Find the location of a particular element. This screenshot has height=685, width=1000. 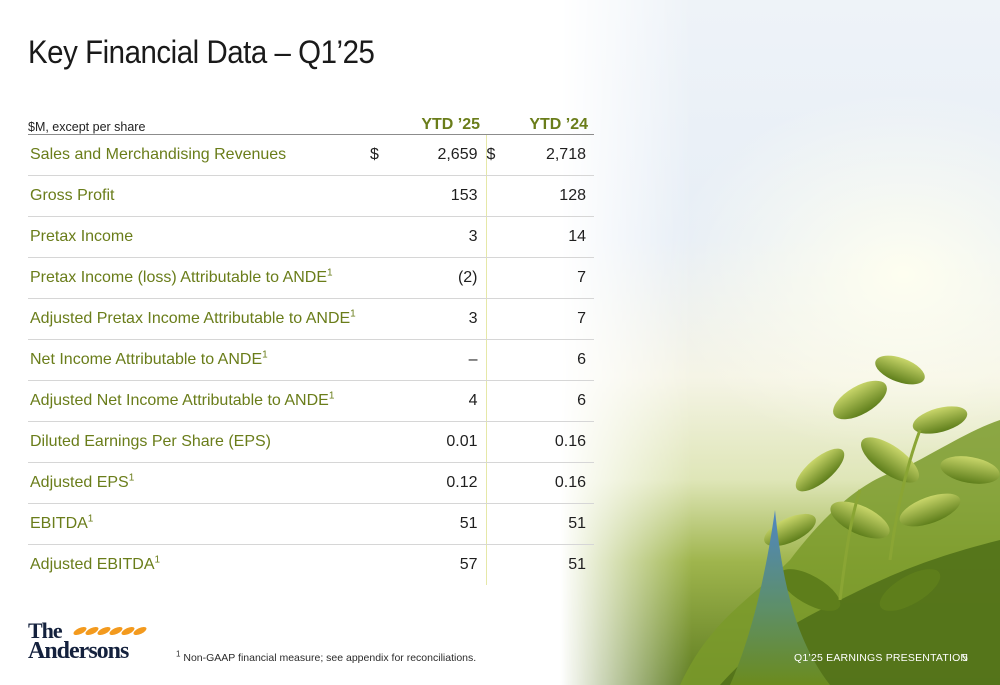

value-ytd24: 2,718 is located at coordinates (550, 155).